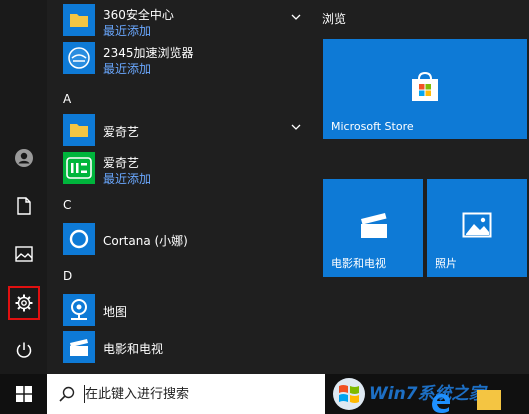  What do you see at coordinates (79, 58) in the screenshot?
I see `browser-icon` at bounding box center [79, 58].